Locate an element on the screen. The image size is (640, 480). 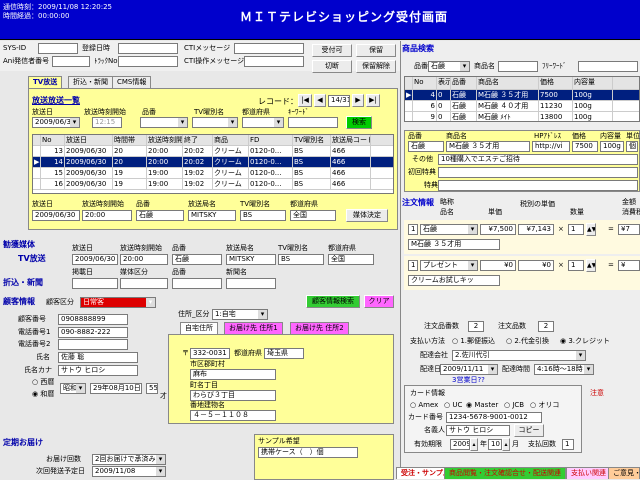
order2-qty-stepper: ▲▼ is located at coordinates (591, 265).